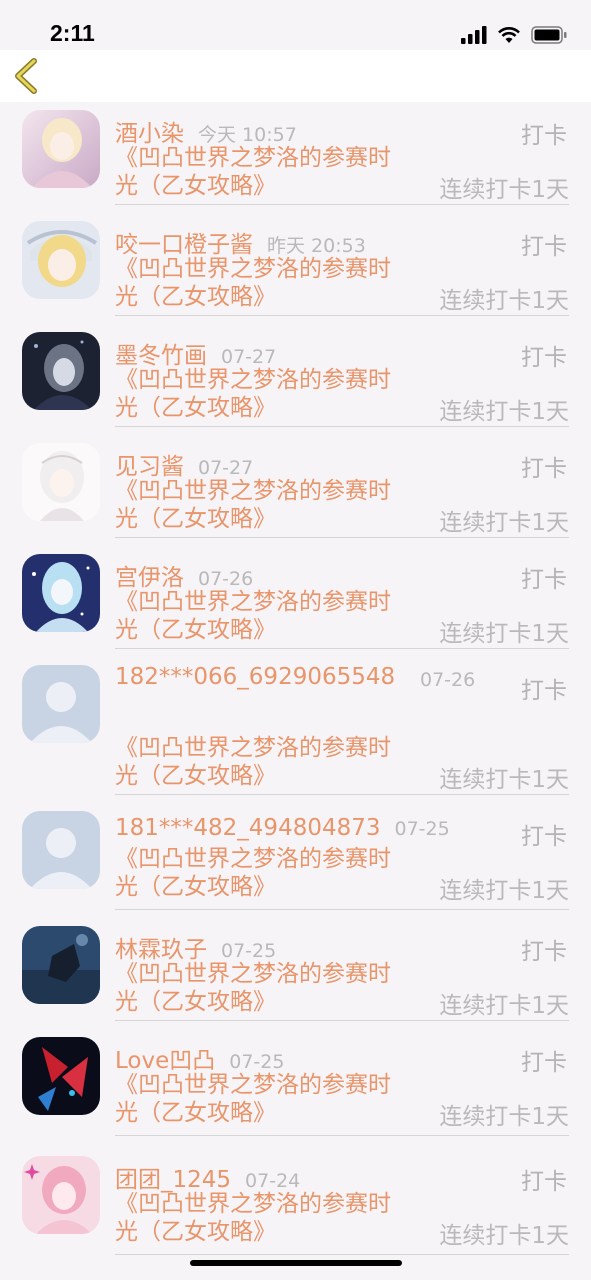  What do you see at coordinates (509, 35) in the screenshot?
I see `wifi-icon` at bounding box center [509, 35].